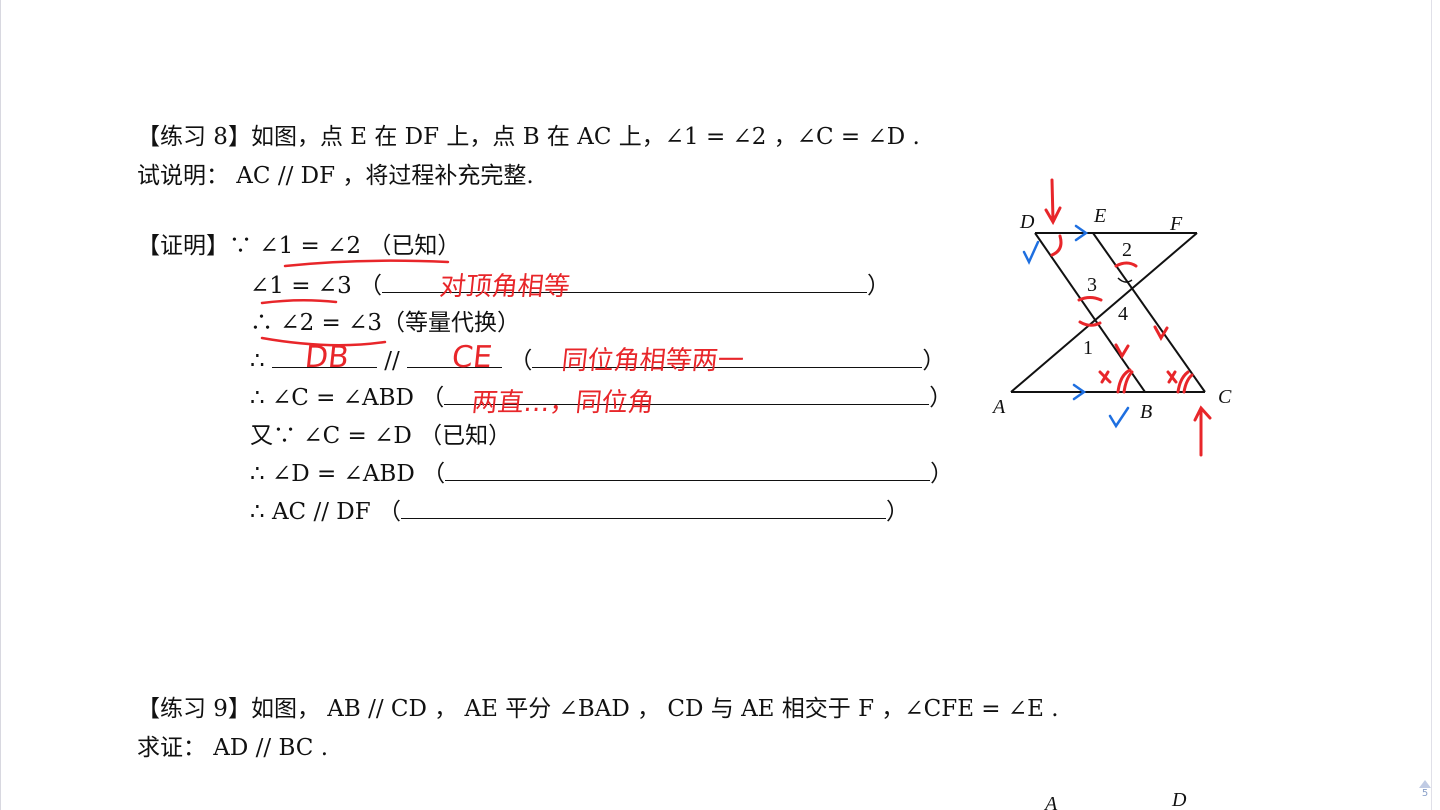  I want to click on handwritten-answer: CE, so click(472, 357).